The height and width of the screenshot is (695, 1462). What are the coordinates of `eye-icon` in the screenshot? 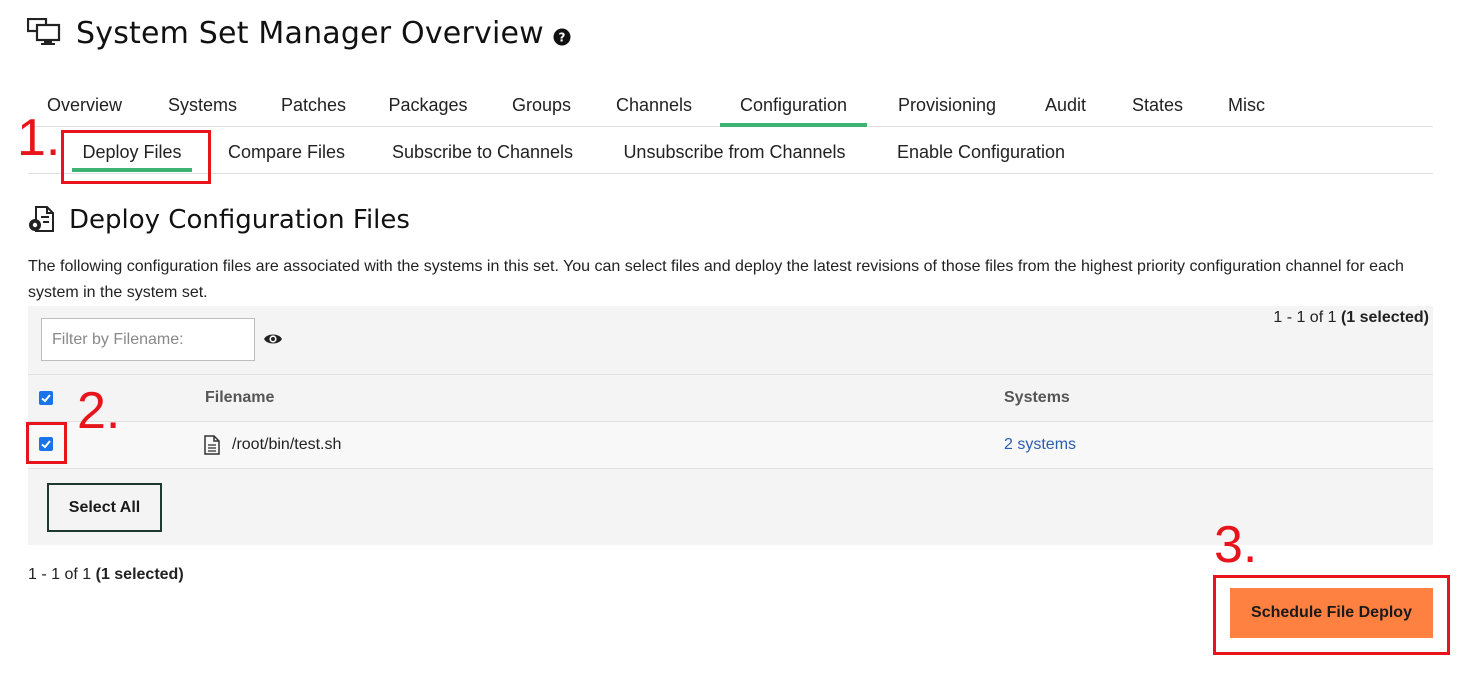 It's located at (273, 339).